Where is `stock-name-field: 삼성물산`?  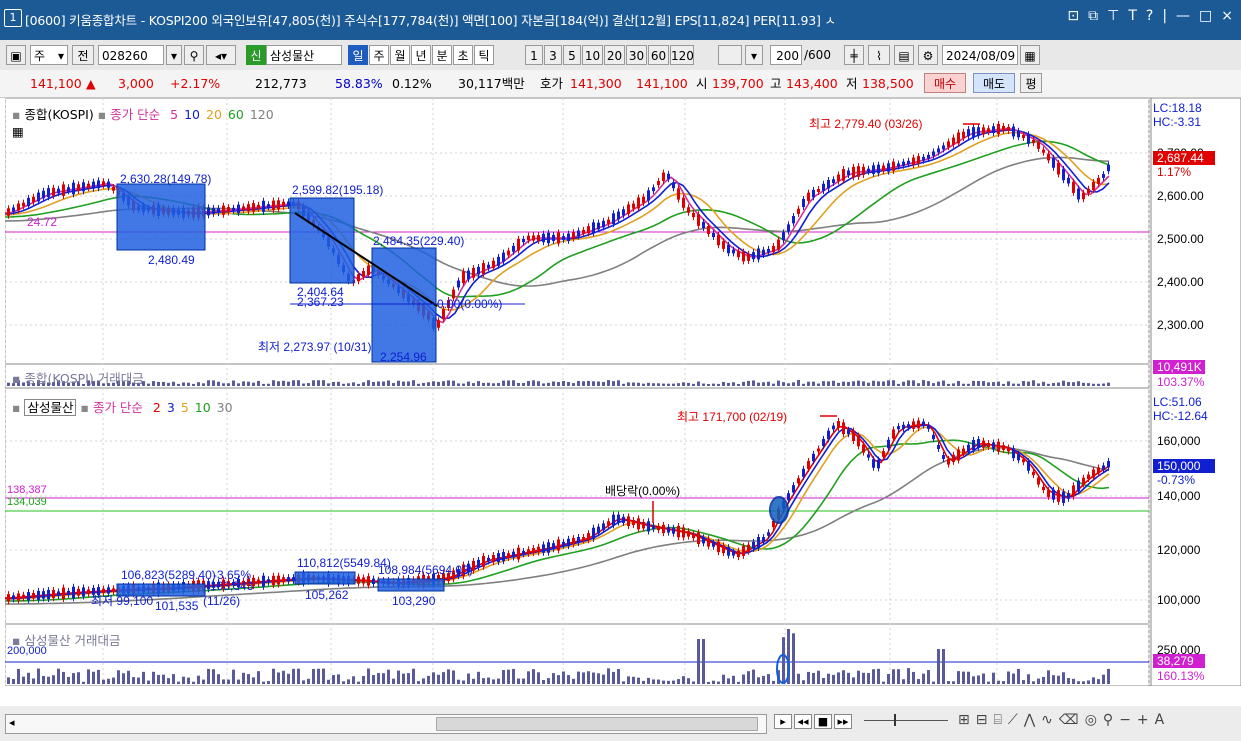
stock-name-field: 삼성물산 is located at coordinates (304, 55).